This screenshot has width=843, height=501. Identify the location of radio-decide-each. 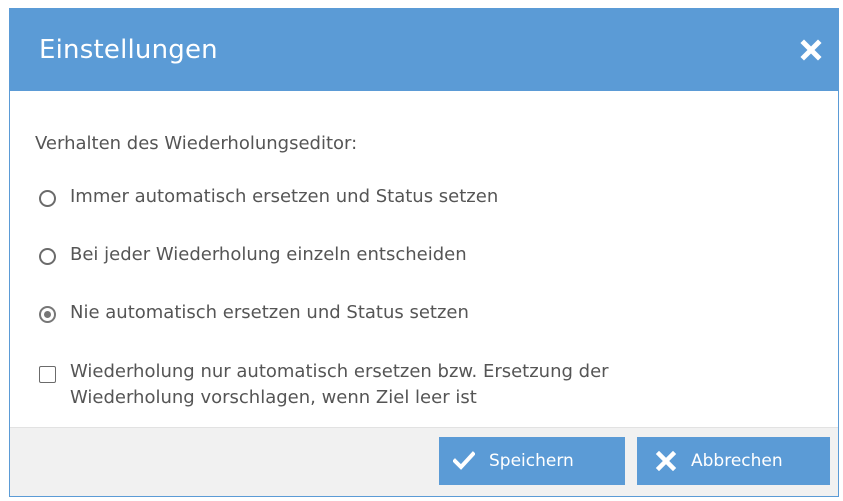
(47, 256).